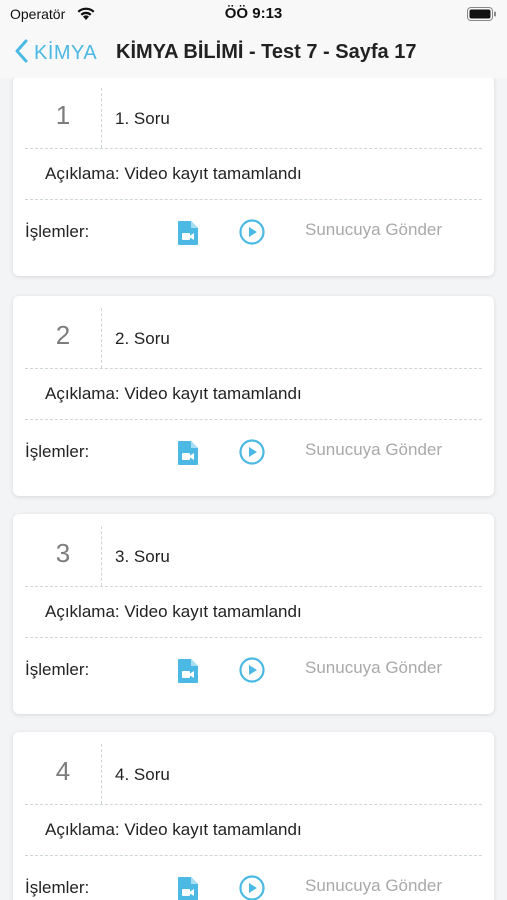 This screenshot has height=900, width=507. What do you see at coordinates (66, 52) in the screenshot?
I see `back-label: KİMYA` at bounding box center [66, 52].